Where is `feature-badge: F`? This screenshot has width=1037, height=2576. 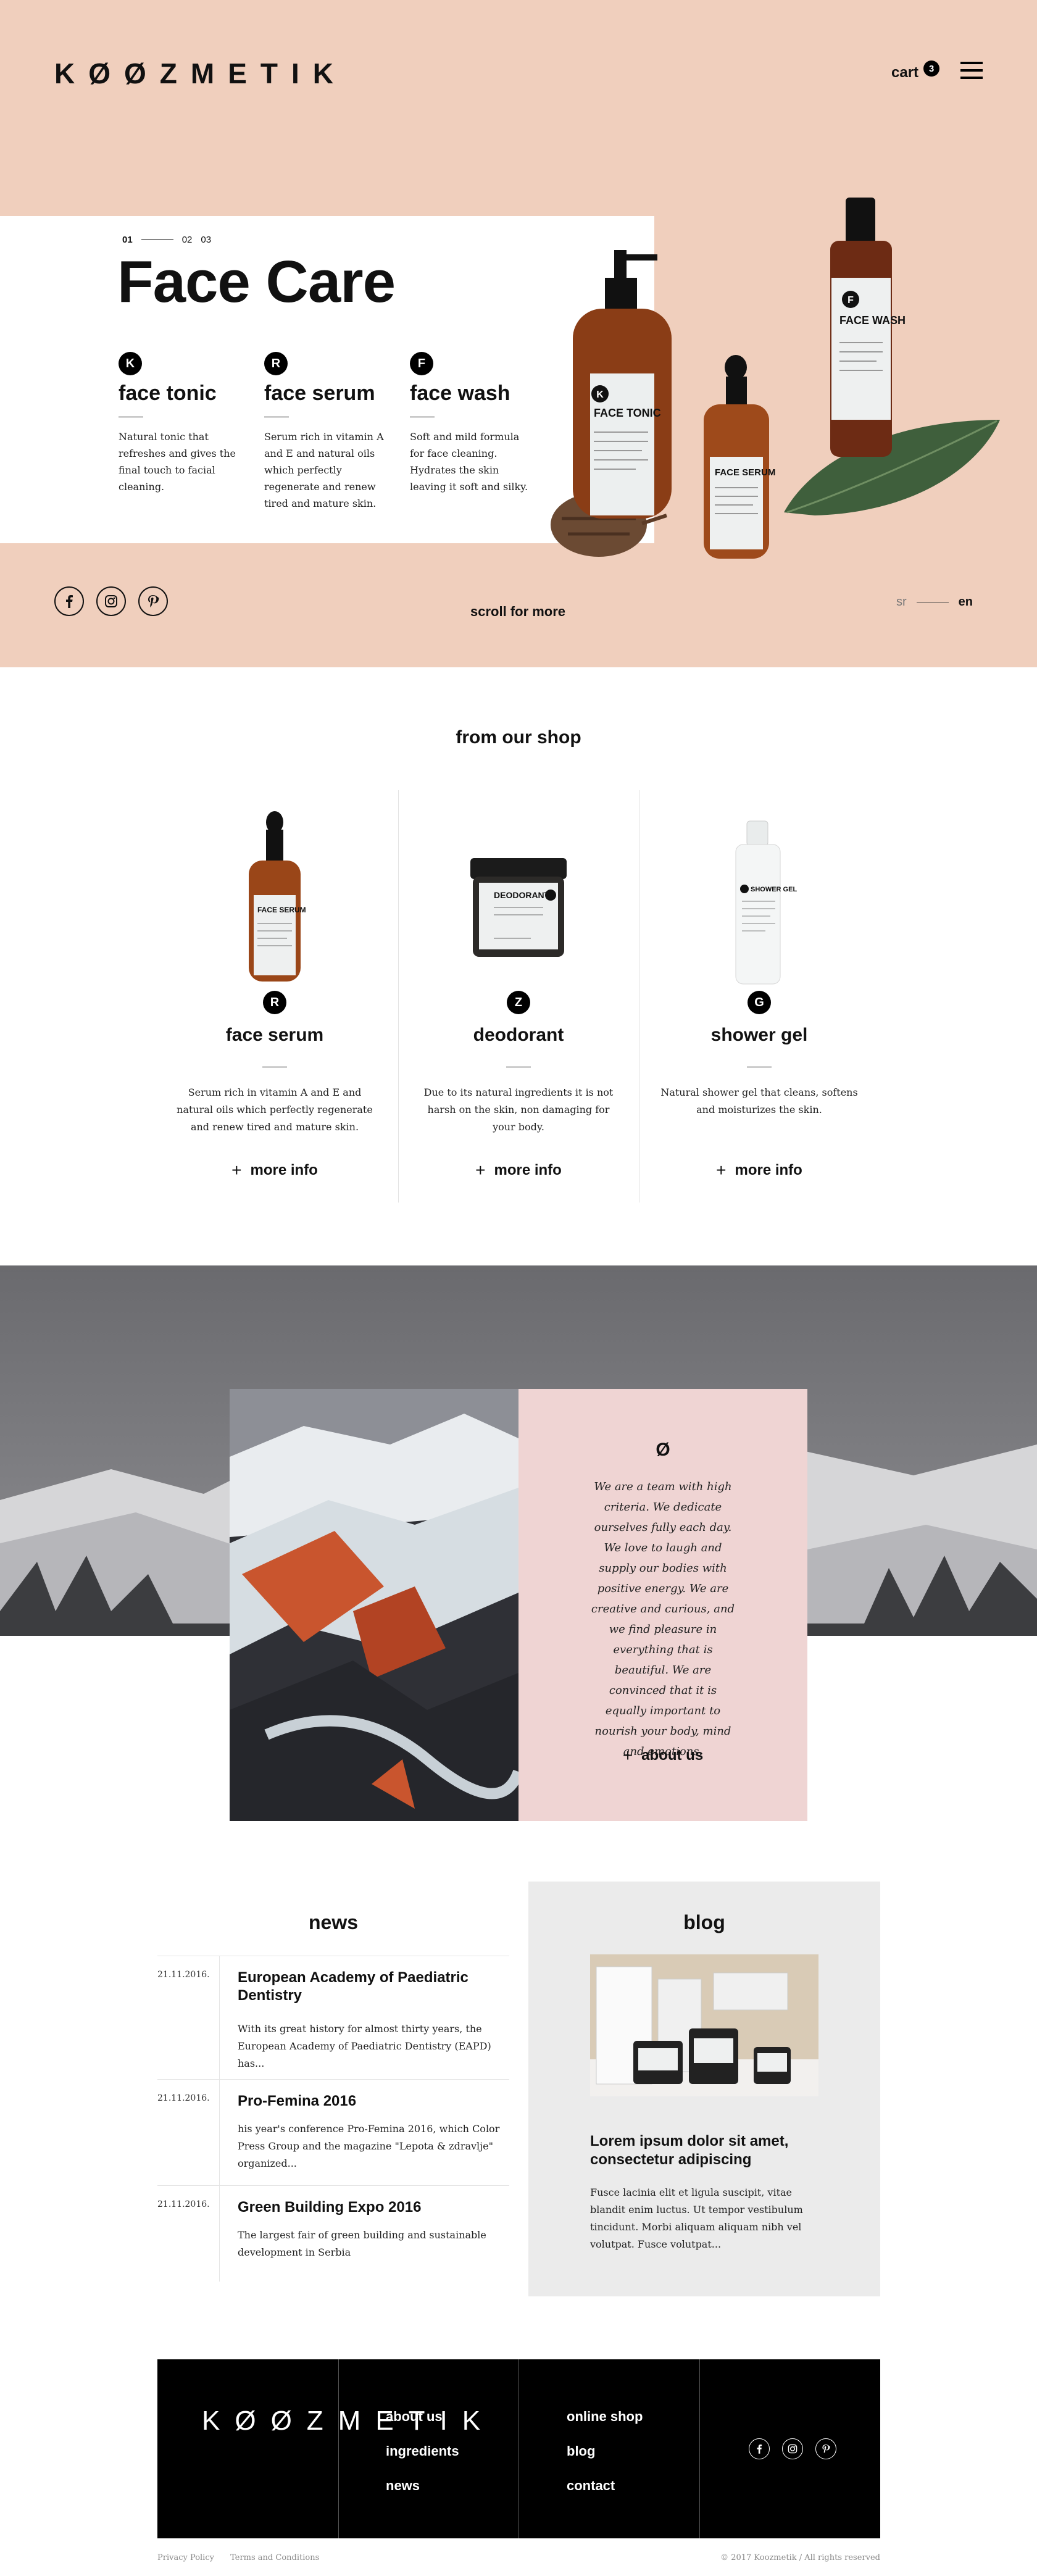 feature-badge: F is located at coordinates (421, 363).